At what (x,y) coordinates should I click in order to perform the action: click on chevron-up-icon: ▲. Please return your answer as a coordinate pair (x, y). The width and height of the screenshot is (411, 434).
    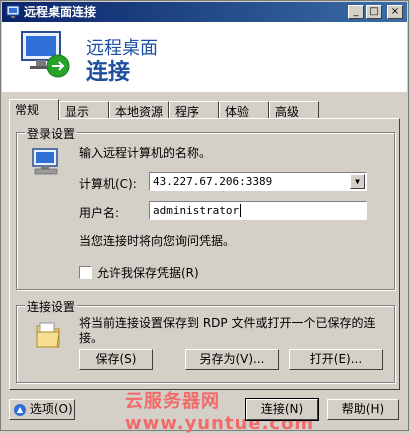
    Looking at the image, I should click on (20, 409).